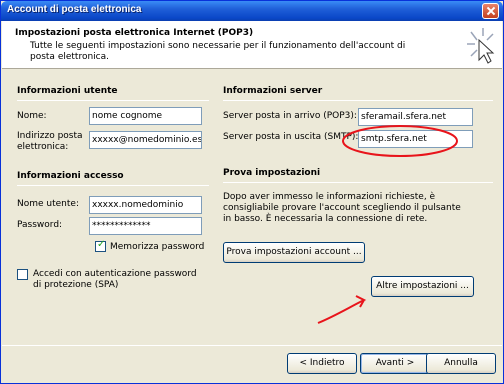 The image size is (504, 384). What do you see at coordinates (74, 9) in the screenshot?
I see `window-title: Account di posta elettronica` at bounding box center [74, 9].